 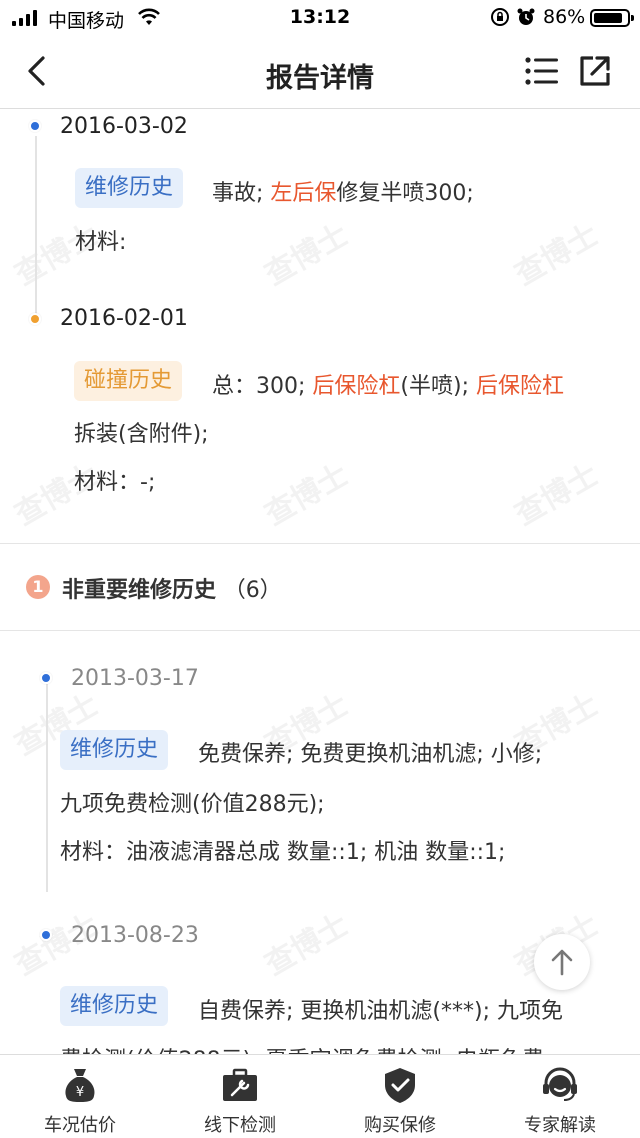 I want to click on back-to-top-button, so click(x=562, y=962).